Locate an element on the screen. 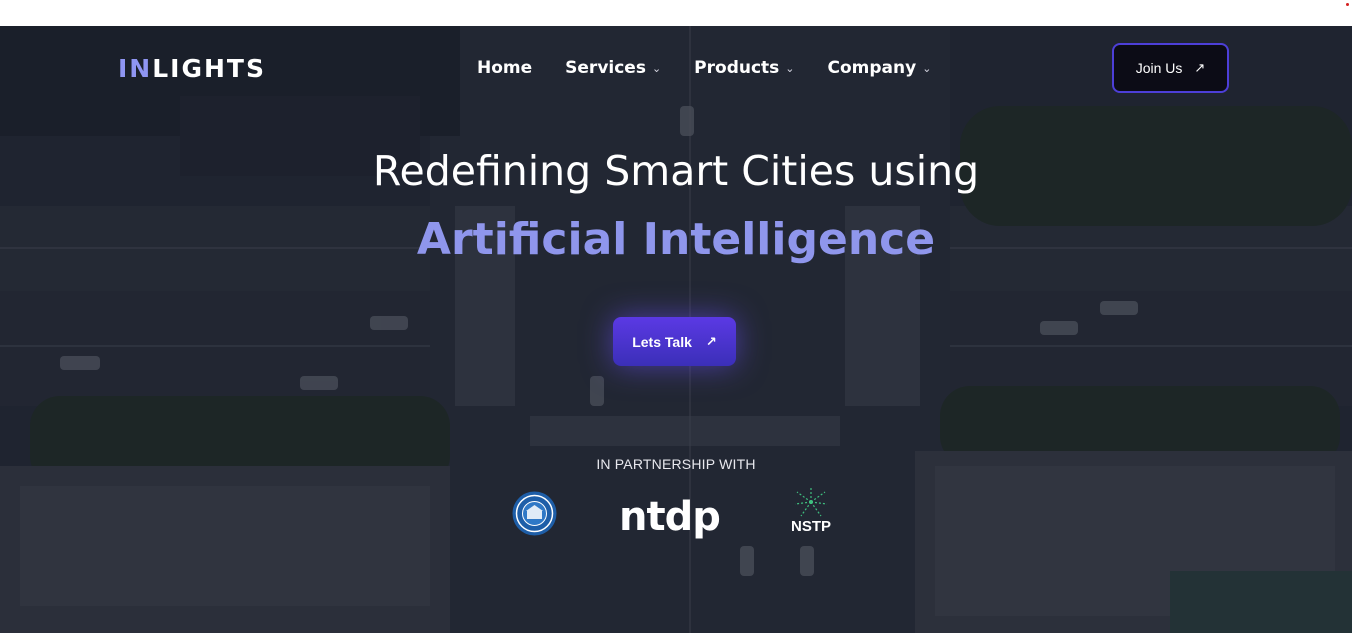 Image resolution: width=1352 pixels, height=633 pixels. lets-talk-button: Lets Talk ↗ is located at coordinates (674, 341).